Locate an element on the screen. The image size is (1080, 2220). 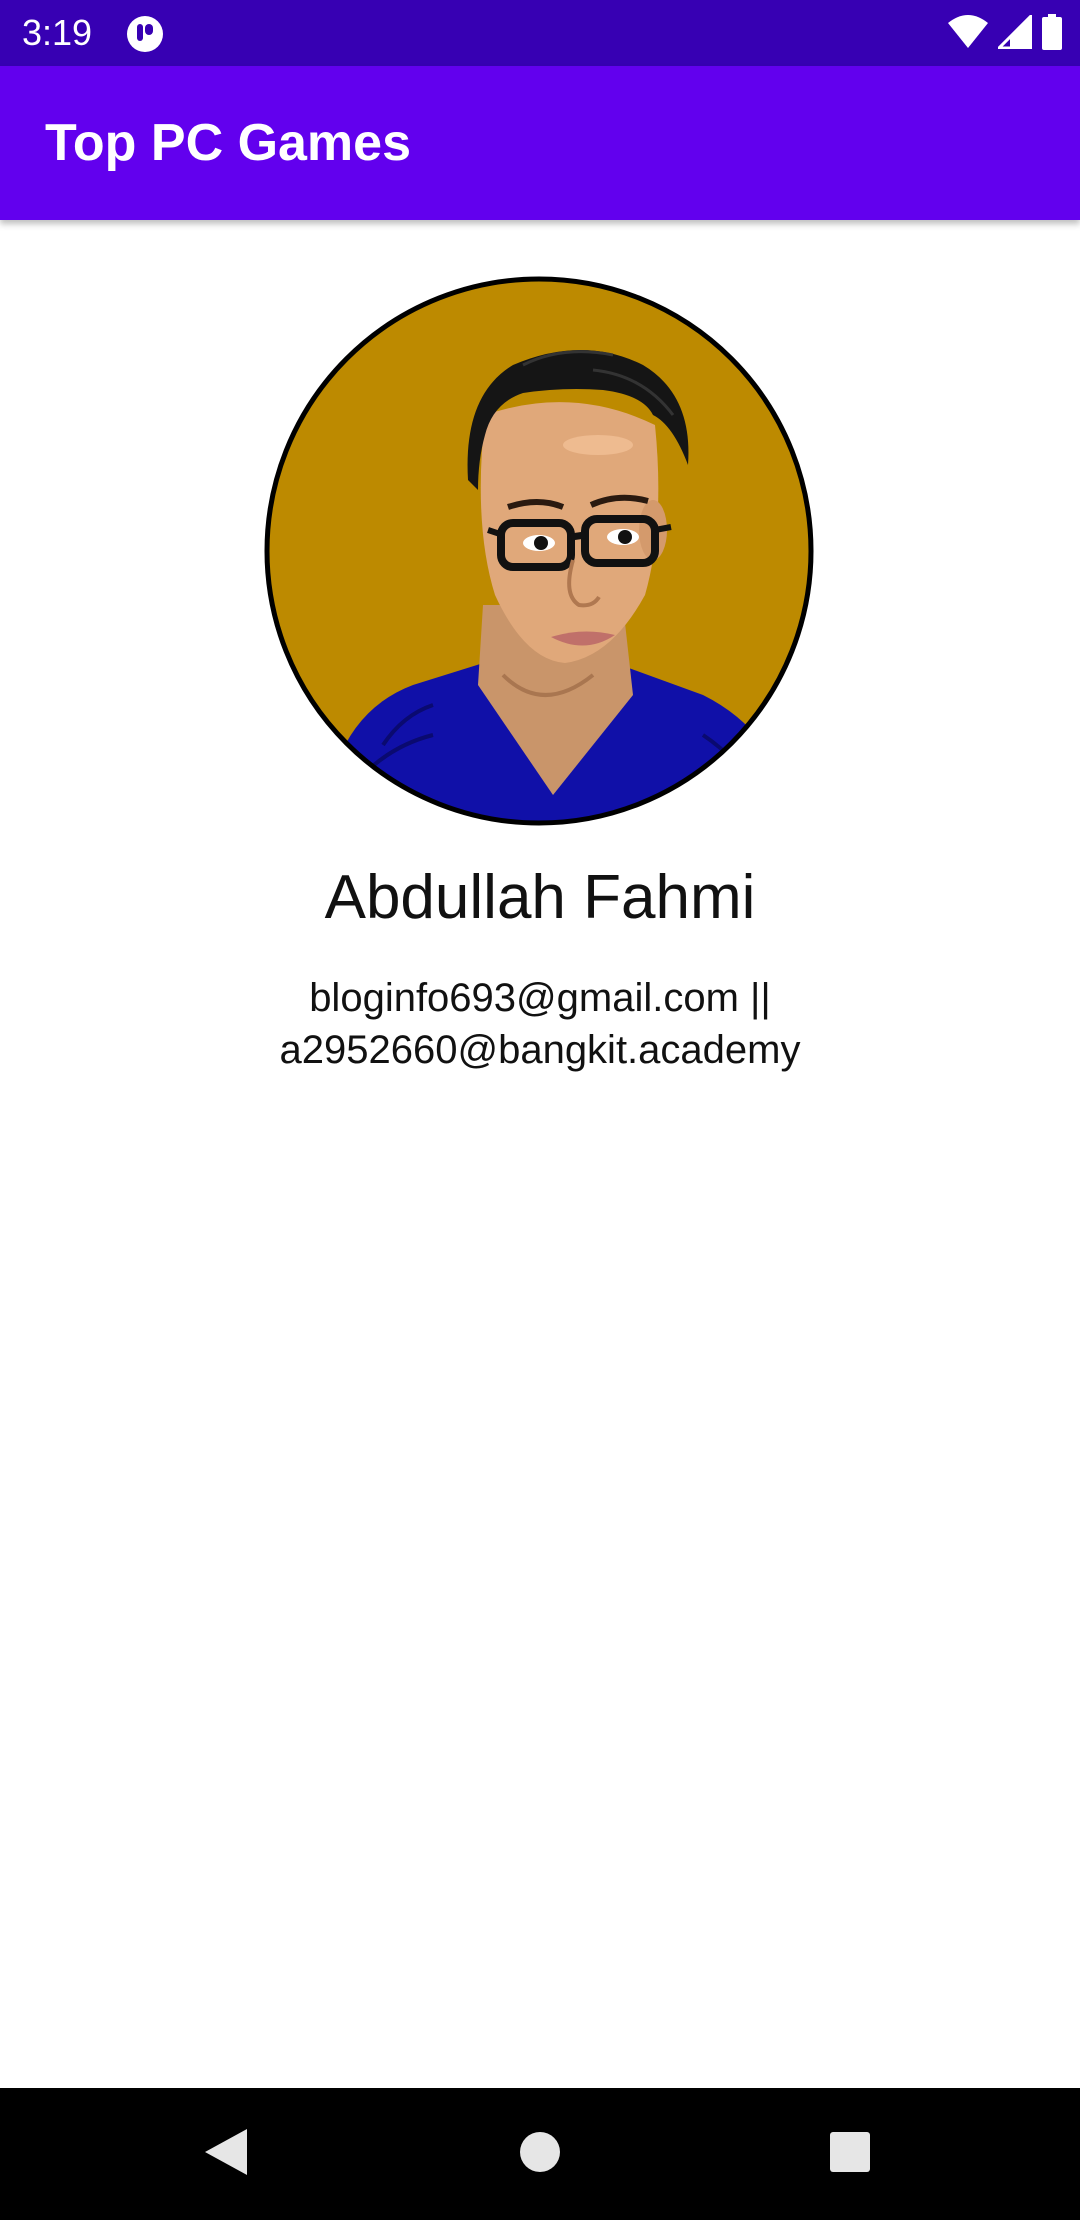
system-nav-bar is located at coordinates (540, 2154).